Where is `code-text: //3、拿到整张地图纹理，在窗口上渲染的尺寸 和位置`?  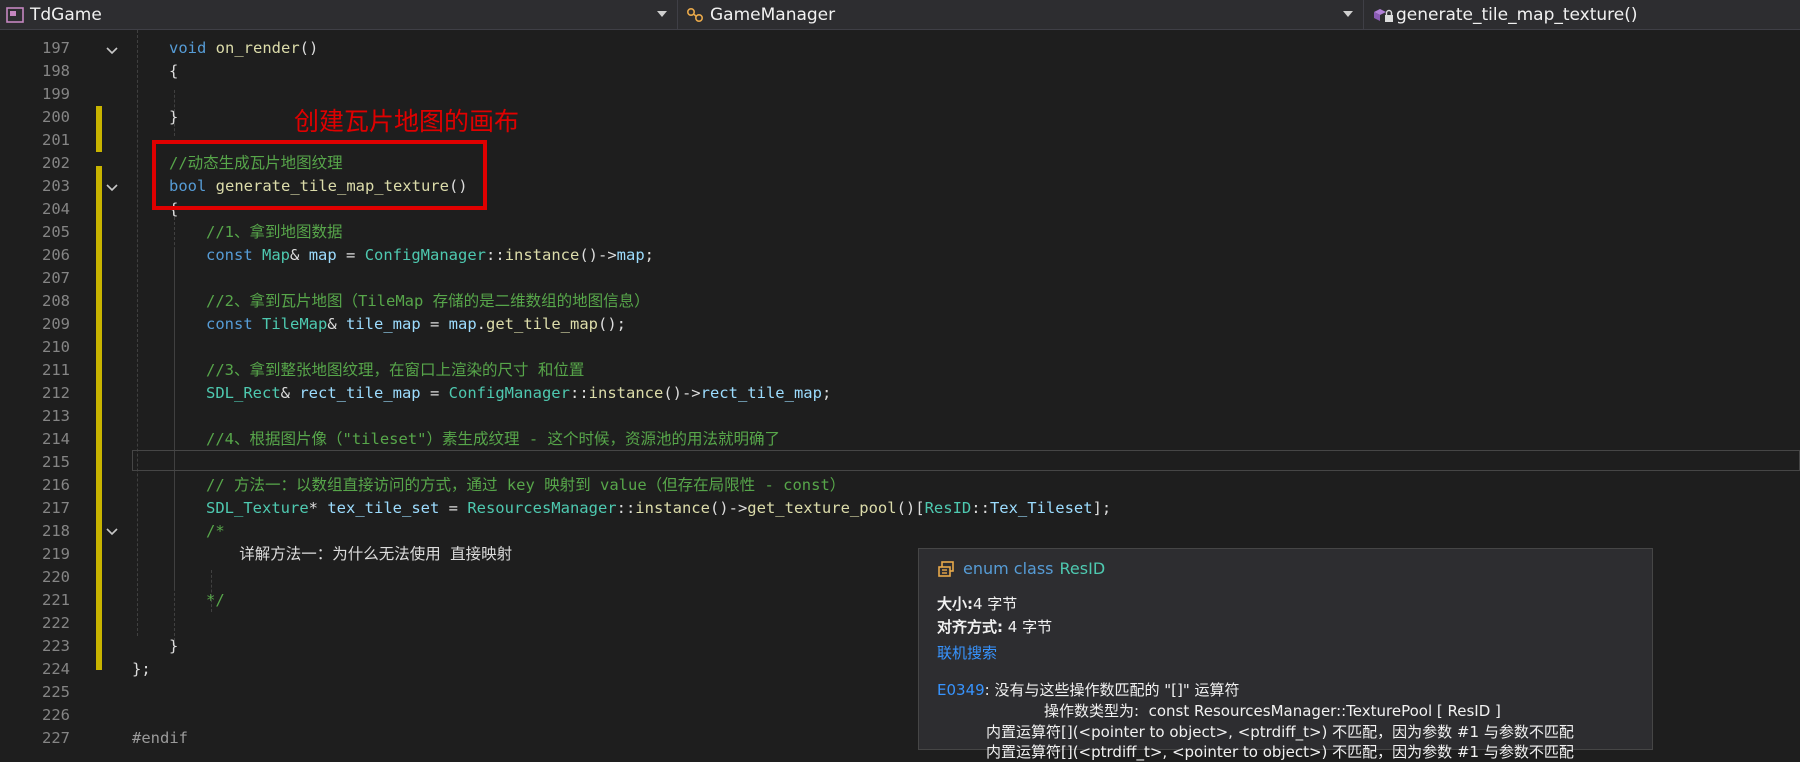
code-text: //3、拿到整张地图纹理，在窗口上渲染的尺寸 和位置 is located at coordinates (395, 370).